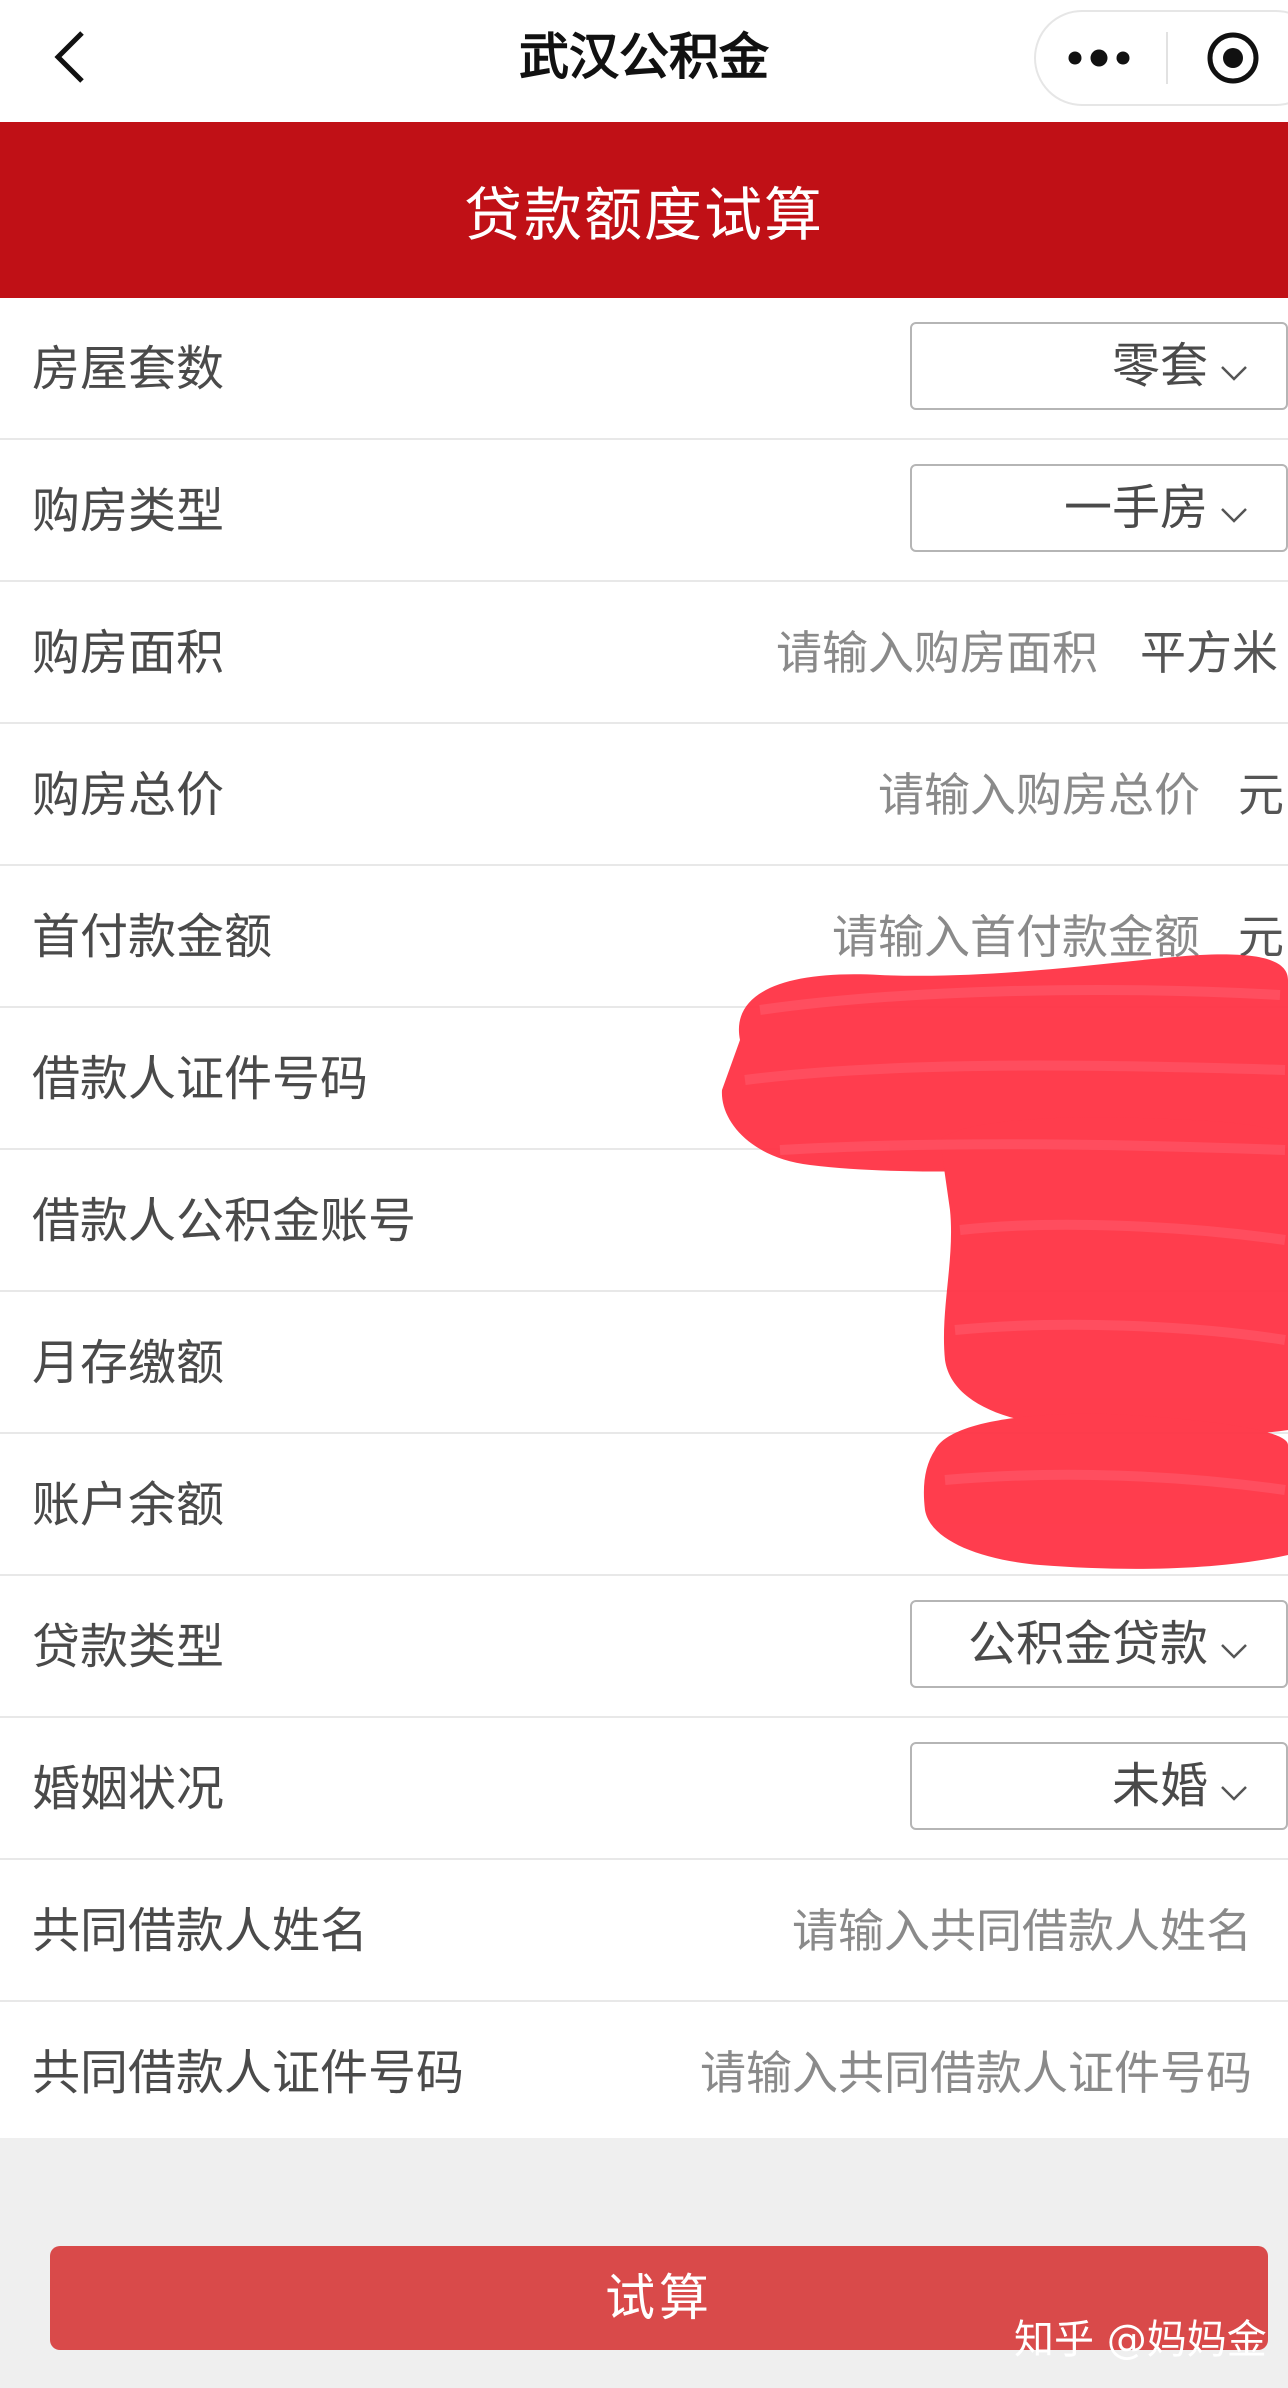  What do you see at coordinates (128, 795) in the screenshot?
I see `total-price-label: 购房总价` at bounding box center [128, 795].